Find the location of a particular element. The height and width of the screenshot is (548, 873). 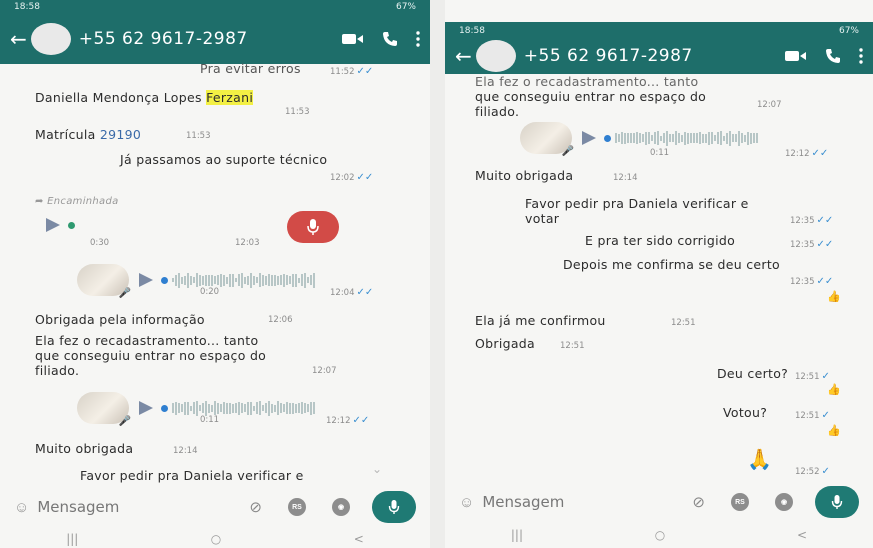

chat-header: ← +55 62 9617-2987 is located at coordinates (659, 56).